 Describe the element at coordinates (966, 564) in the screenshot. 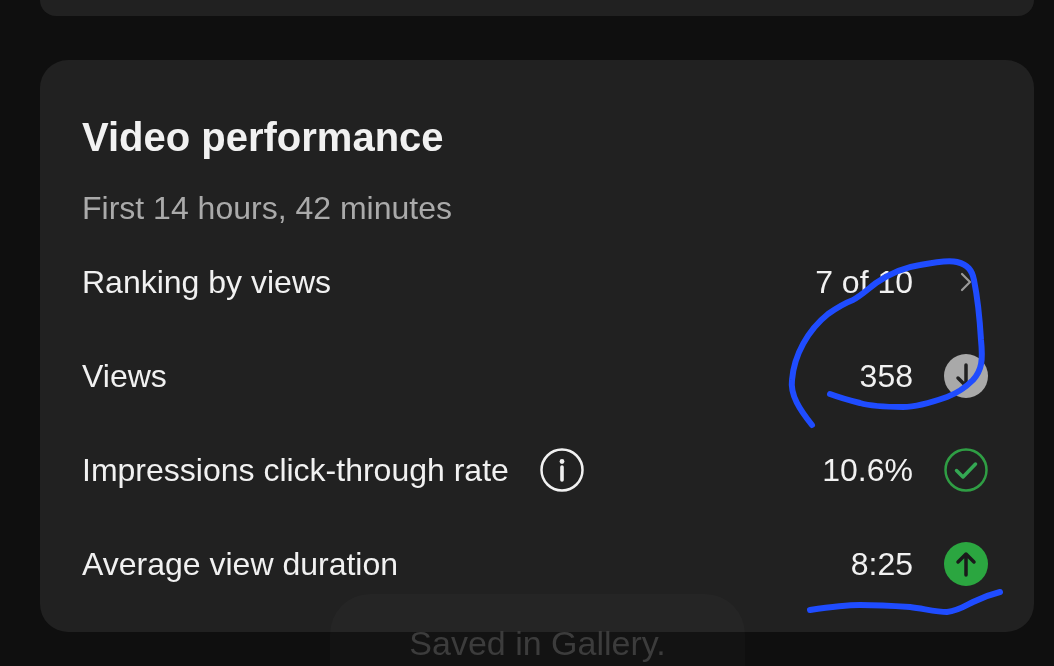

I see `up-arrow-circle-icon` at that location.